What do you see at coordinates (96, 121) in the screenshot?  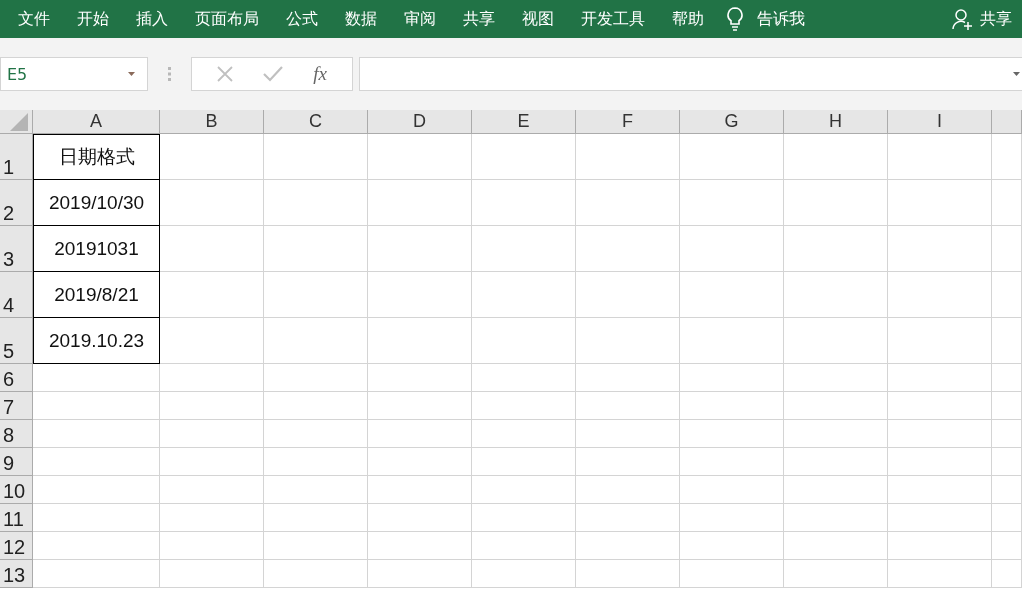 I see `column-header: A` at bounding box center [96, 121].